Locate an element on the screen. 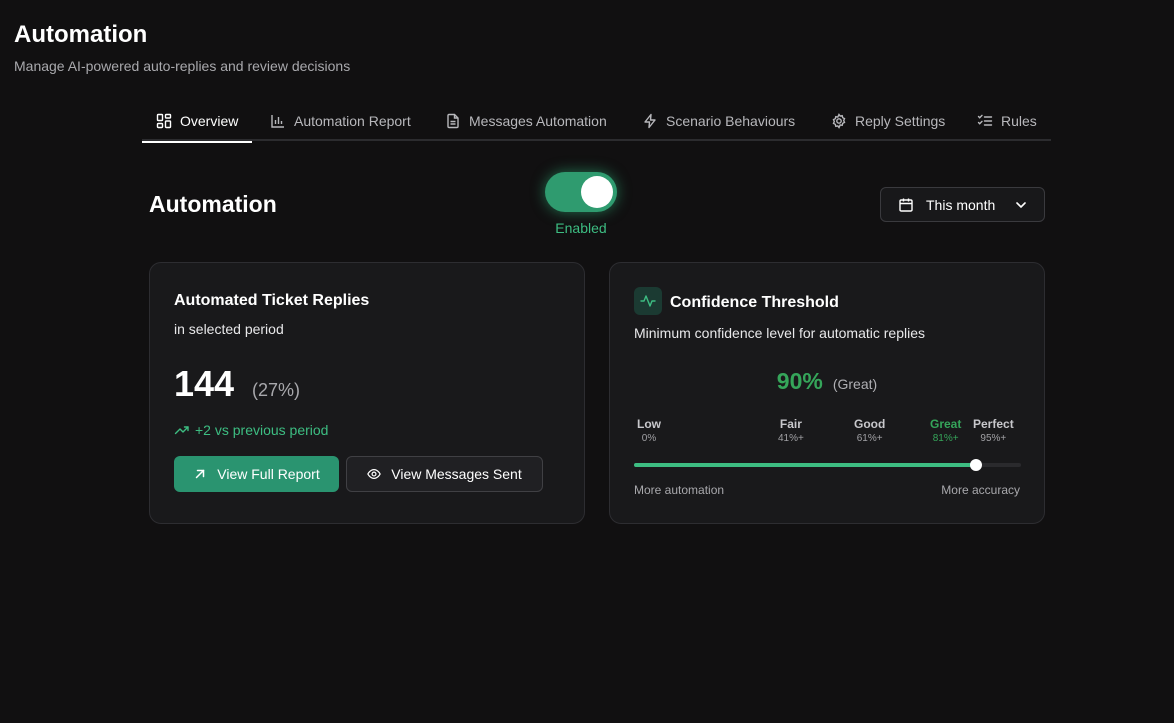 This screenshot has height=723, width=1174. level-low: Low 0% is located at coordinates (649, 431).